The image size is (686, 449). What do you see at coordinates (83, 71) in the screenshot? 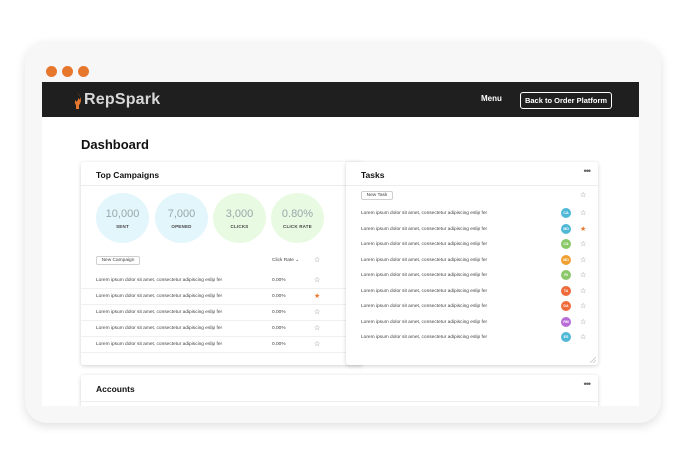
I see `window-dot-maximize` at bounding box center [83, 71].